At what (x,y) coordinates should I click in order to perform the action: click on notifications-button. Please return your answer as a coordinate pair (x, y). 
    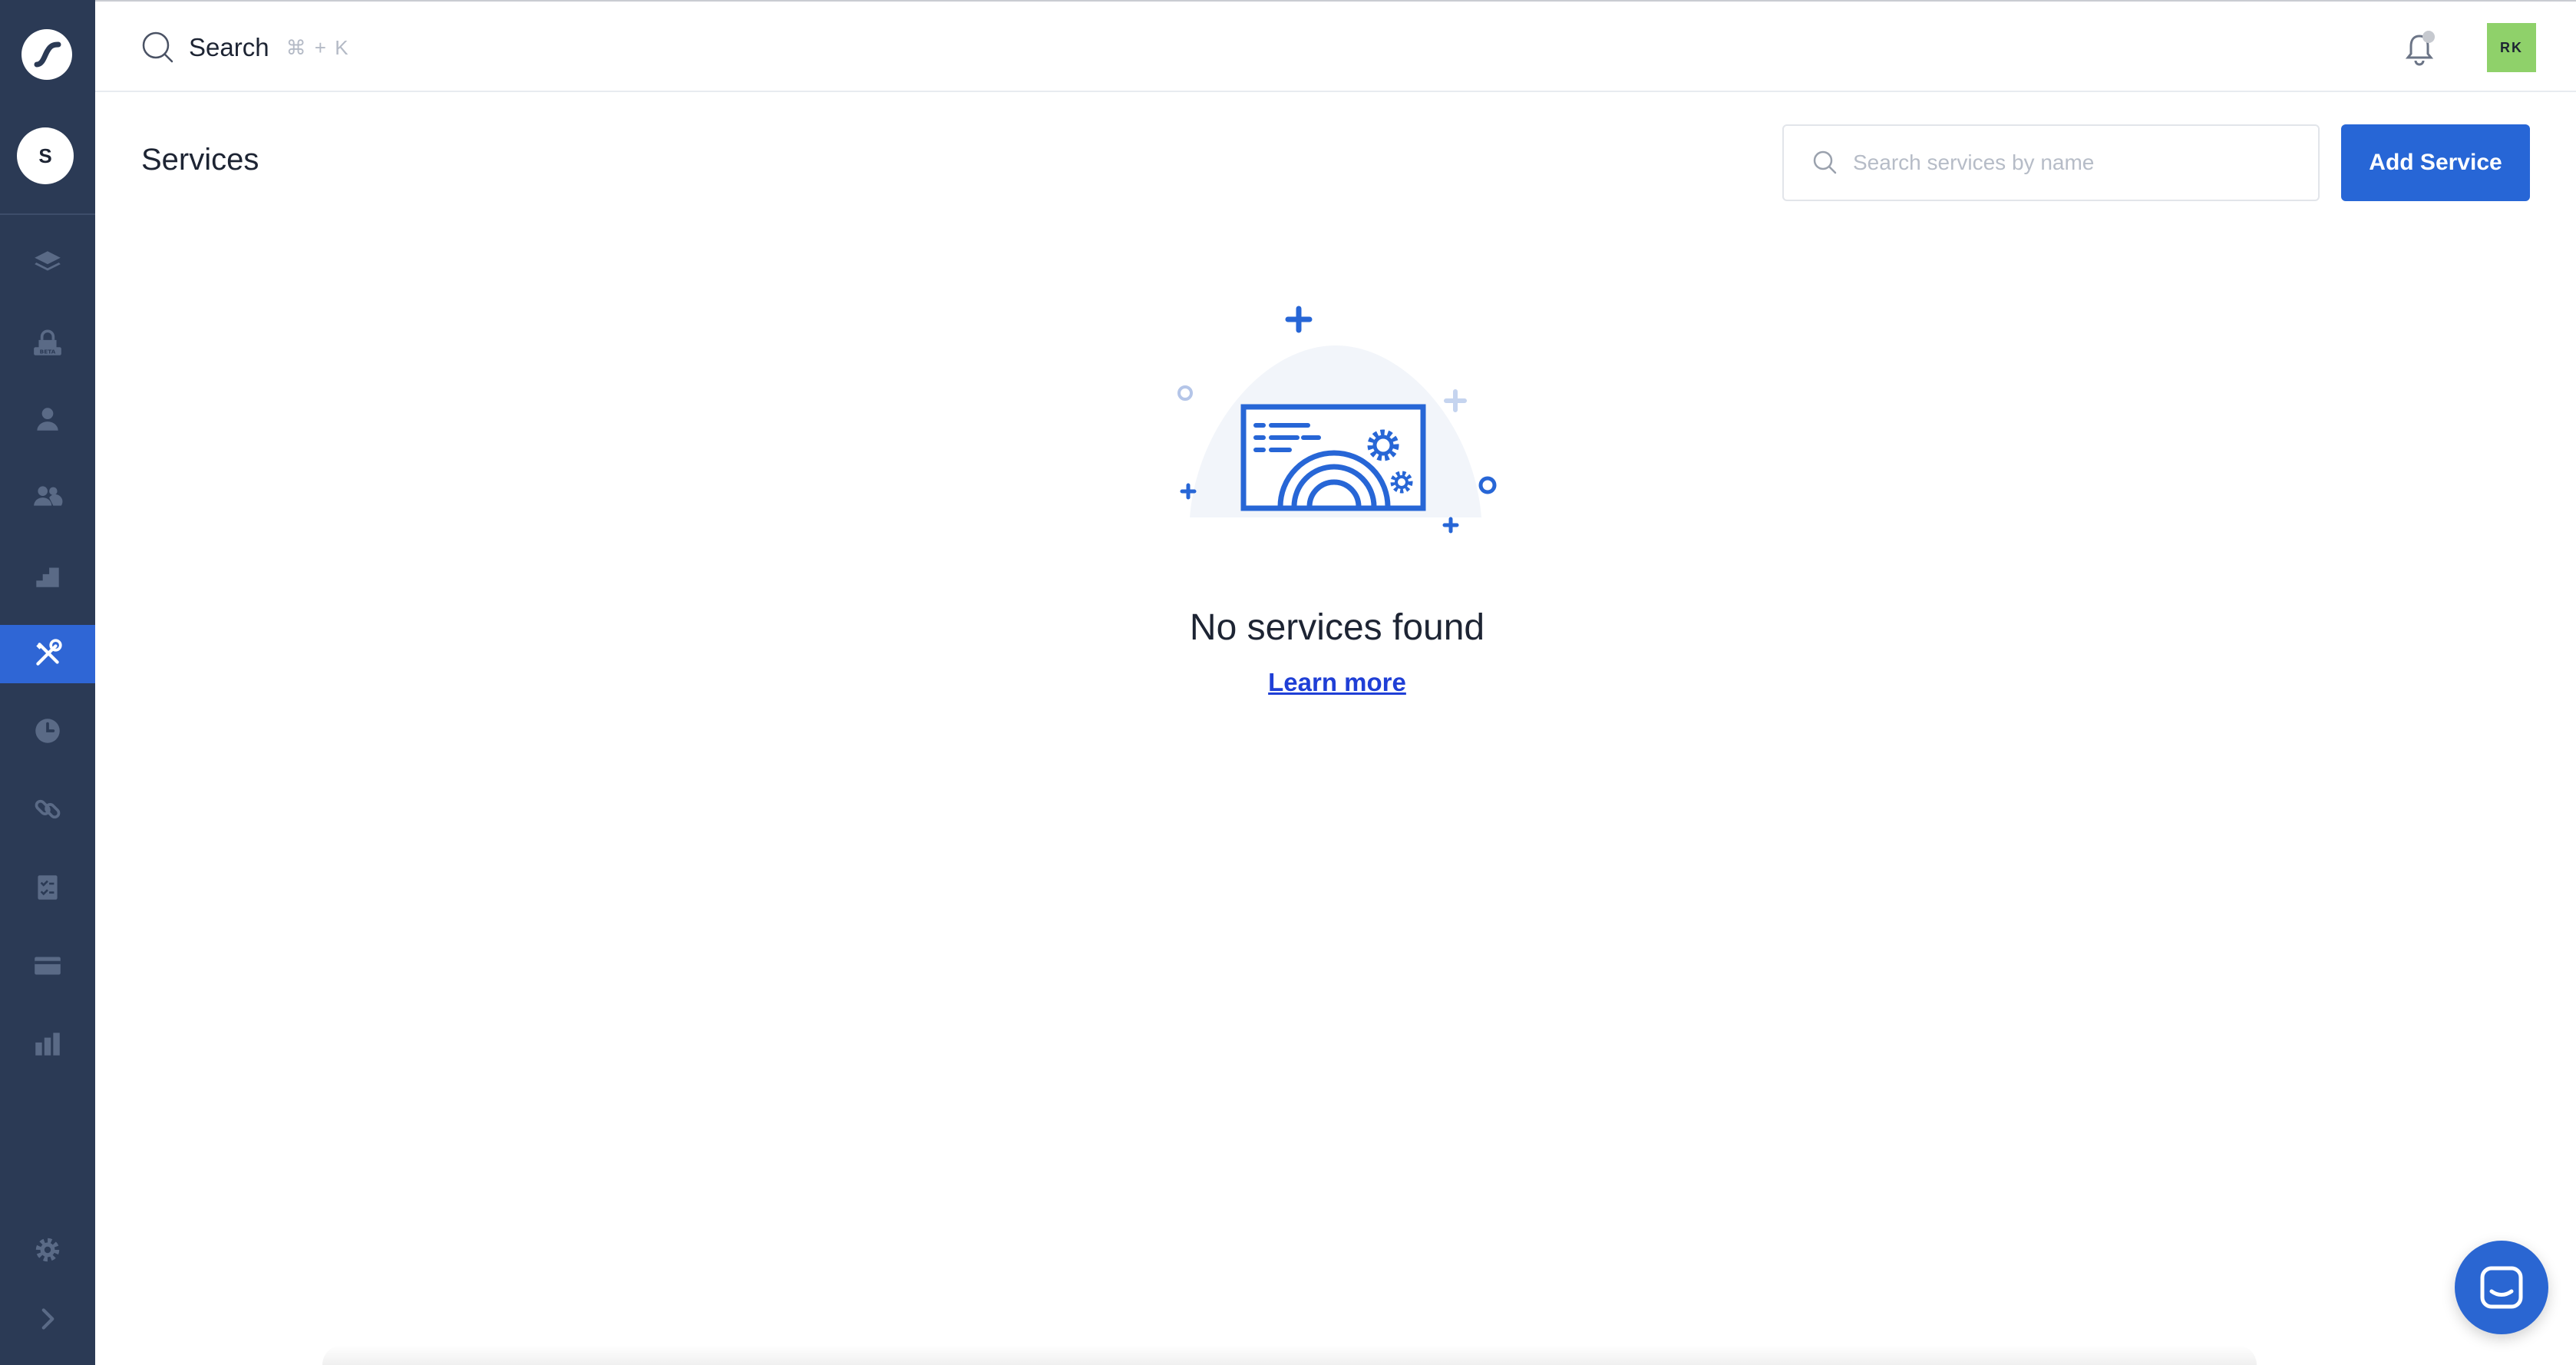
    Looking at the image, I should click on (2419, 49).